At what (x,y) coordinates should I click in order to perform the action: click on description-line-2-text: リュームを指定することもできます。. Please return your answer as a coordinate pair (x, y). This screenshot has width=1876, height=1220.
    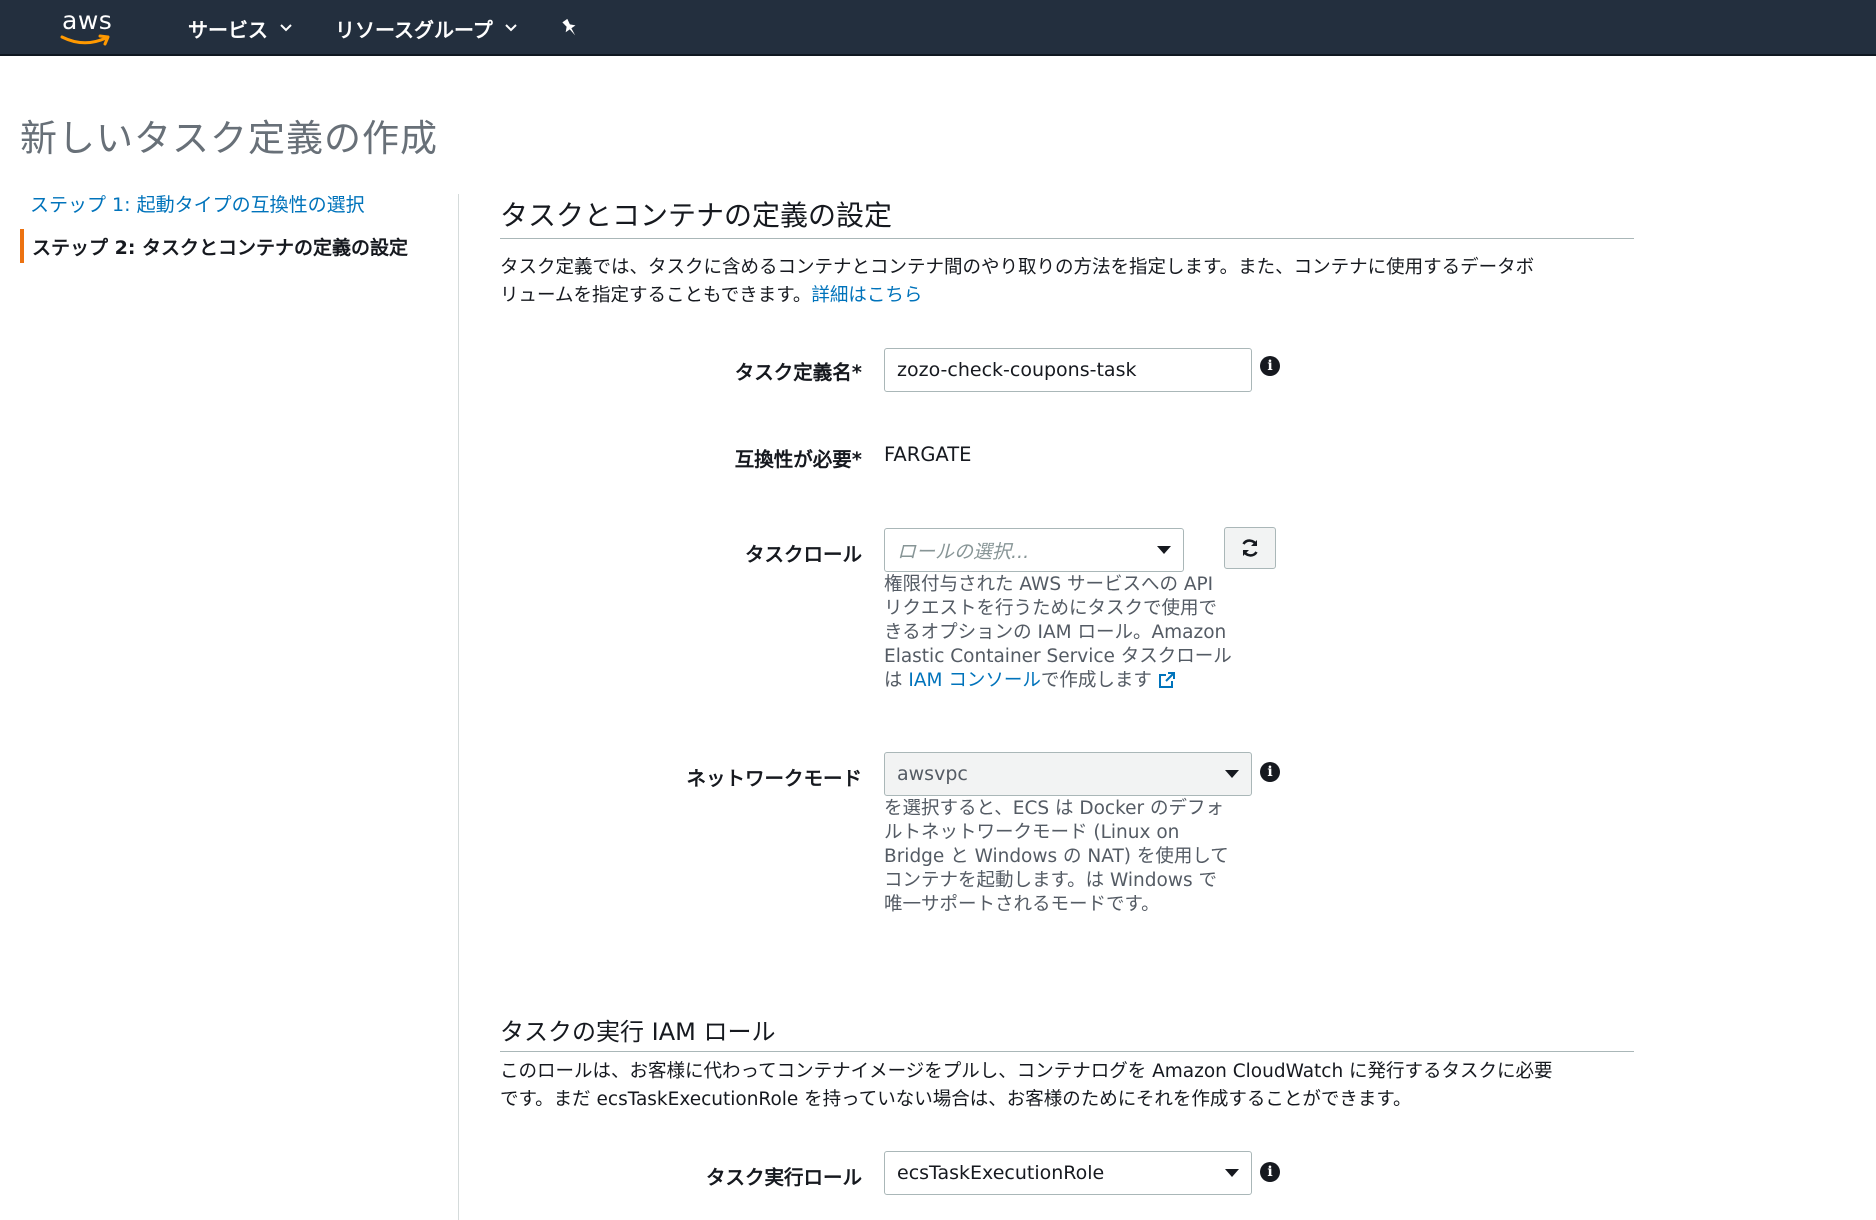
    Looking at the image, I should click on (656, 295).